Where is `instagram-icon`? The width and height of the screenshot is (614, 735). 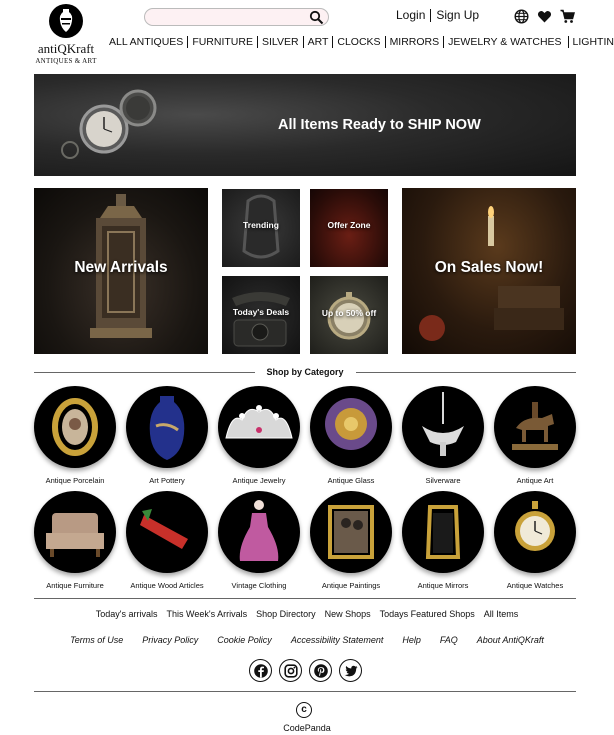
instagram-icon is located at coordinates (290, 670).